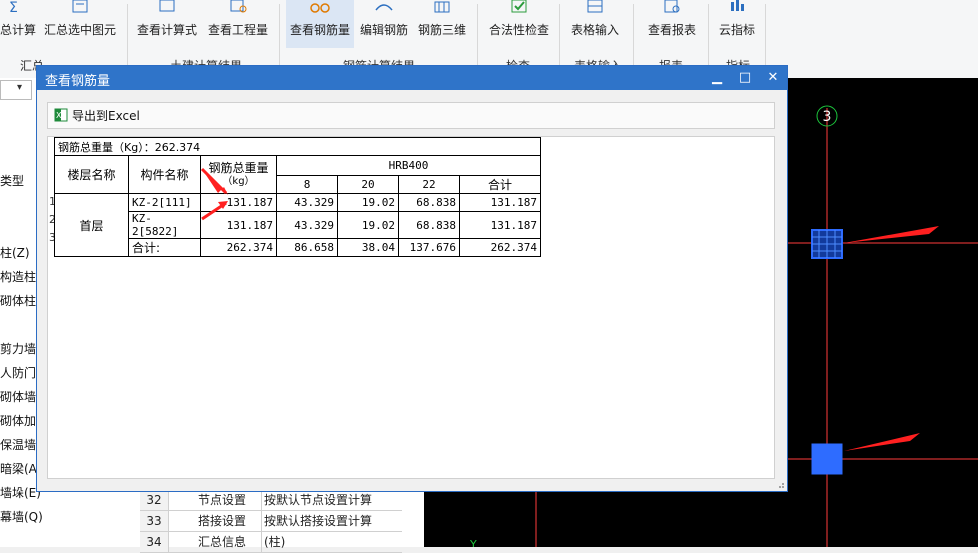 This screenshot has height=553, width=978. I want to click on rebar-3d-label: 钢筋三维, so click(441, 30).